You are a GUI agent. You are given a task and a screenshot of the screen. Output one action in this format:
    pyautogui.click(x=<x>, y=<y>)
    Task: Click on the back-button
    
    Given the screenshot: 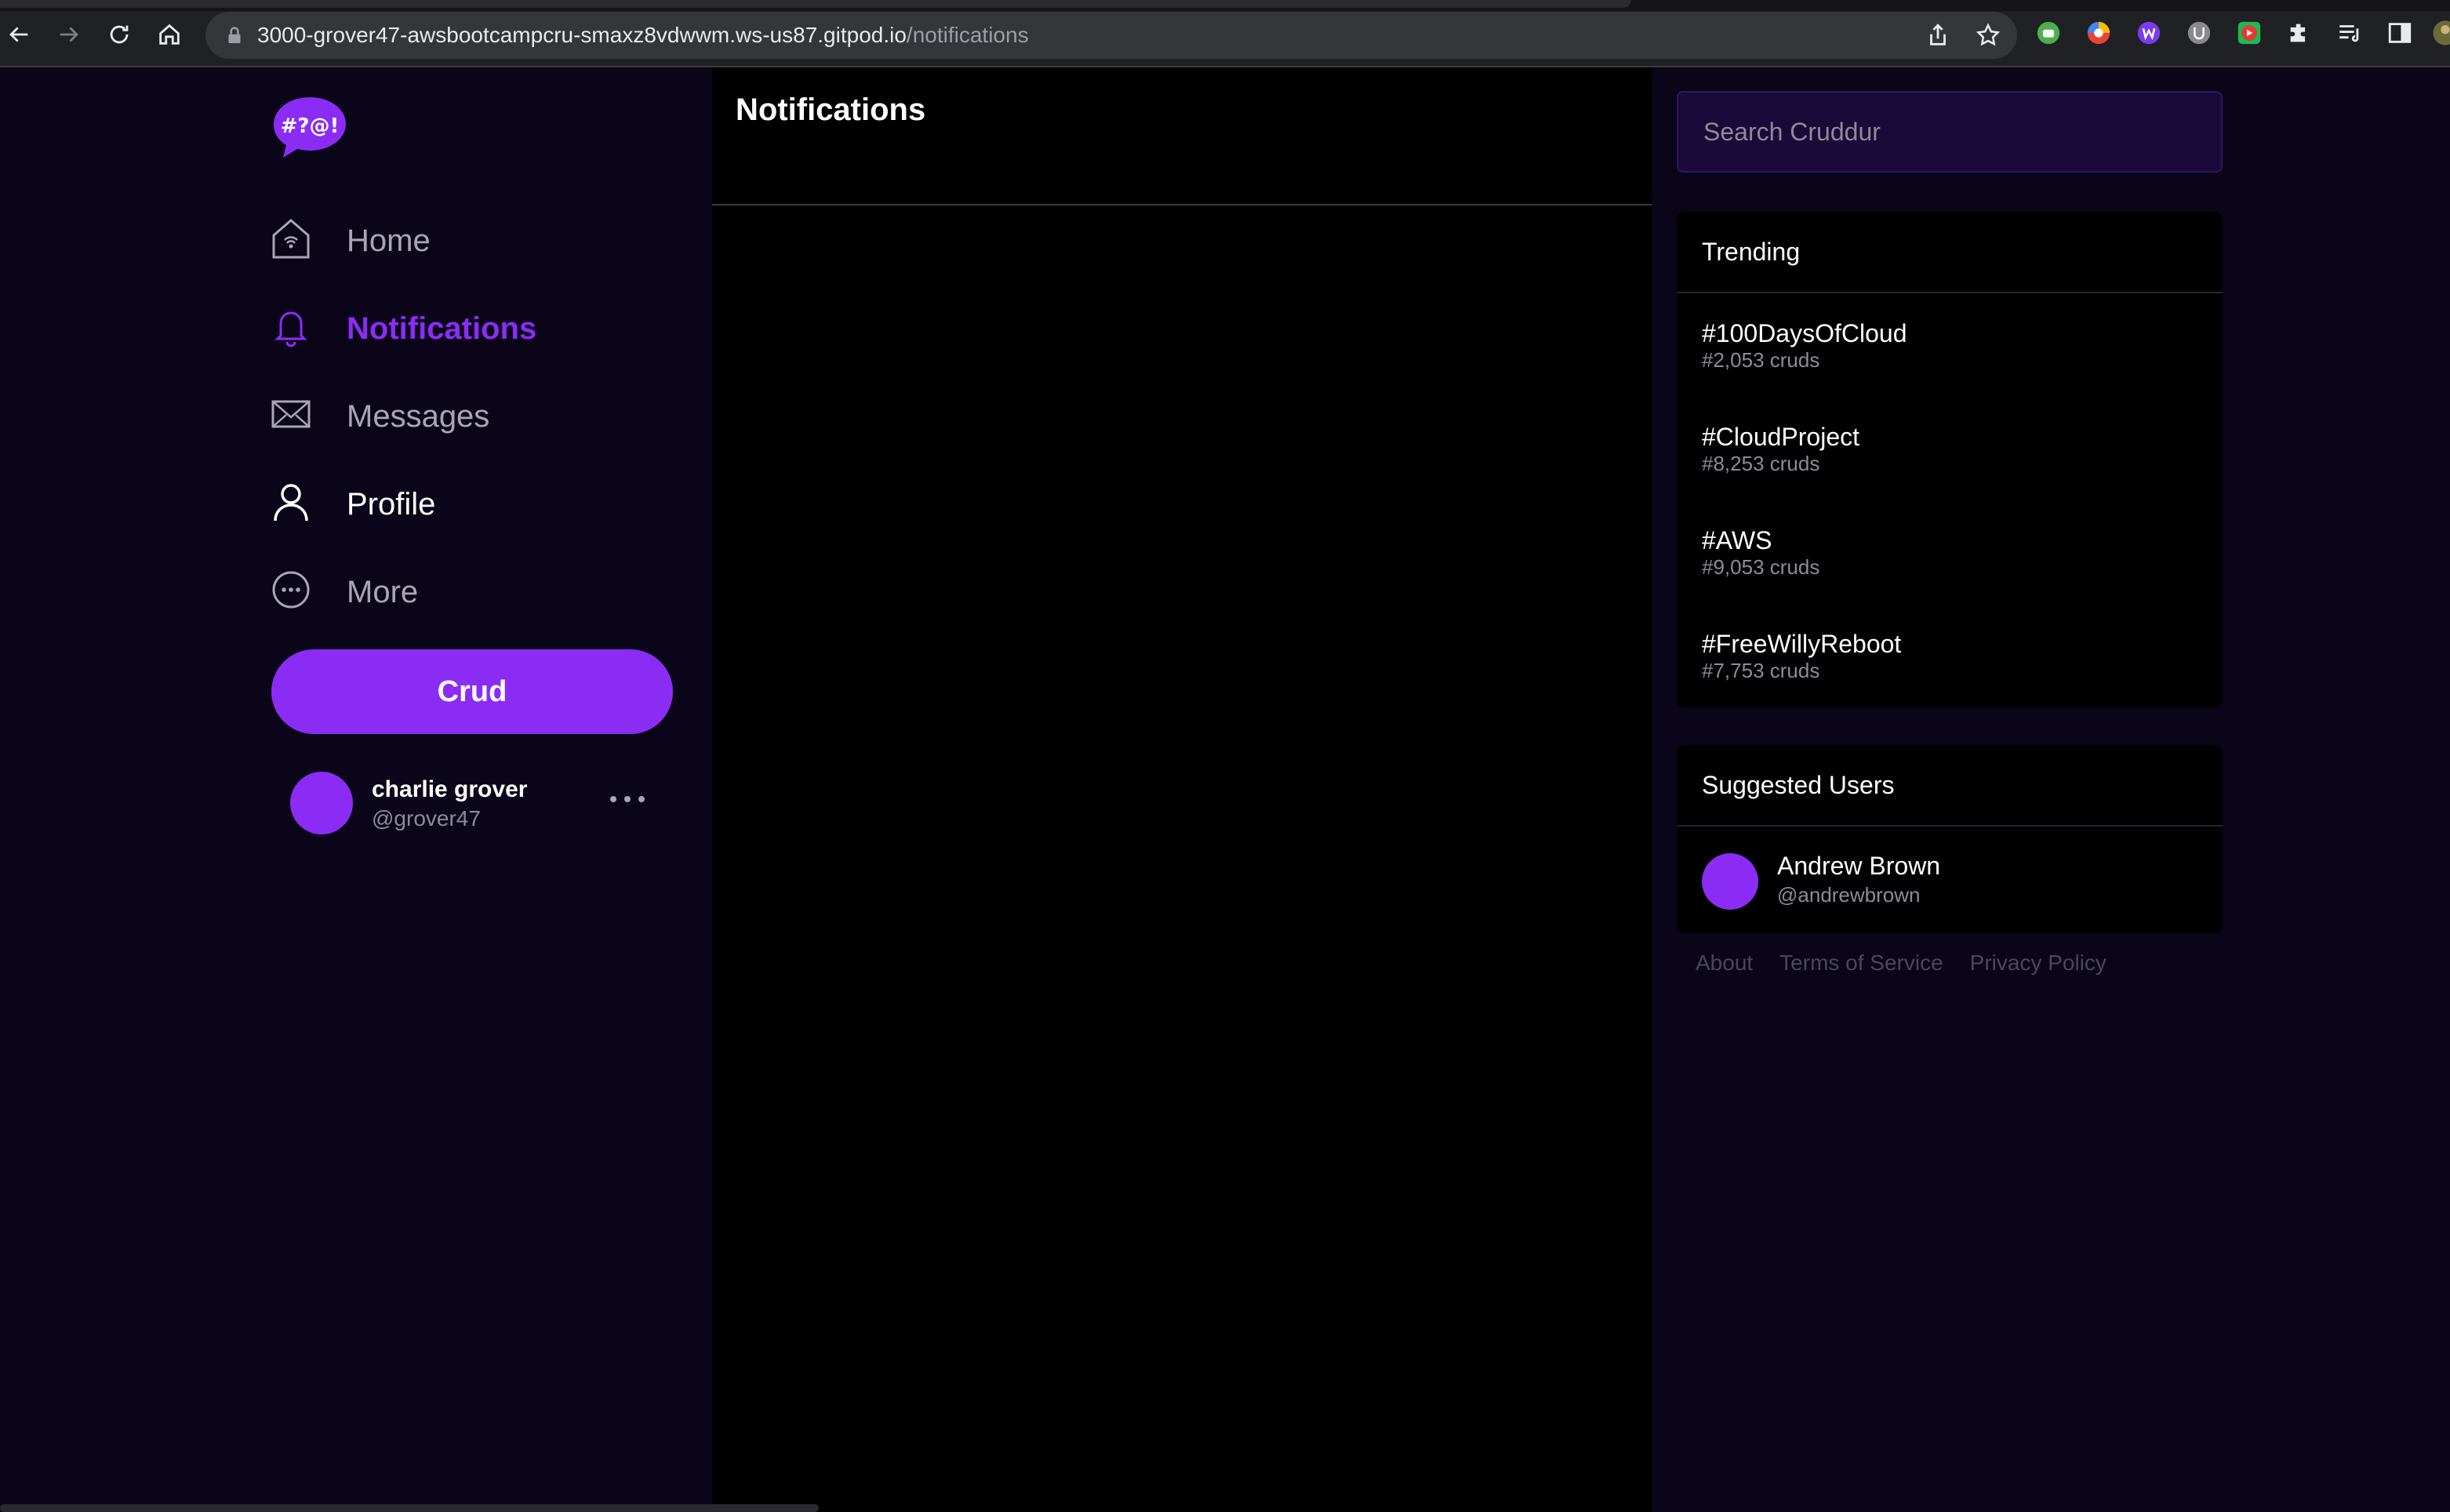 What is the action you would take?
    pyautogui.click(x=19, y=34)
    